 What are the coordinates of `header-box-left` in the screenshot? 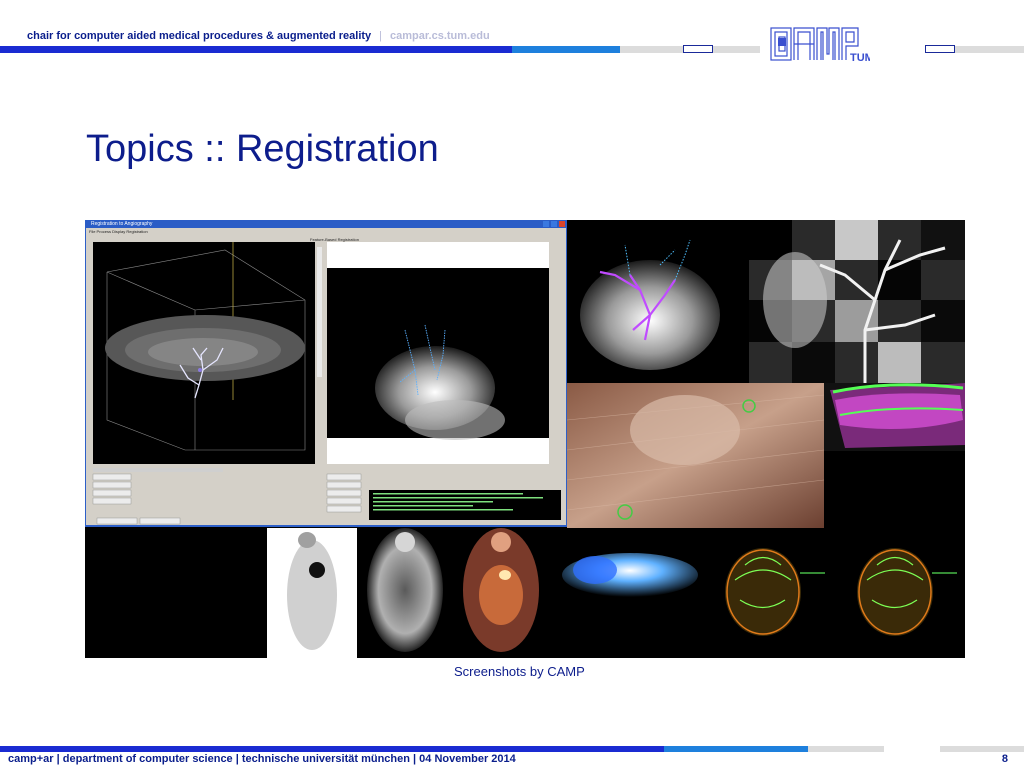 It's located at (698, 49).